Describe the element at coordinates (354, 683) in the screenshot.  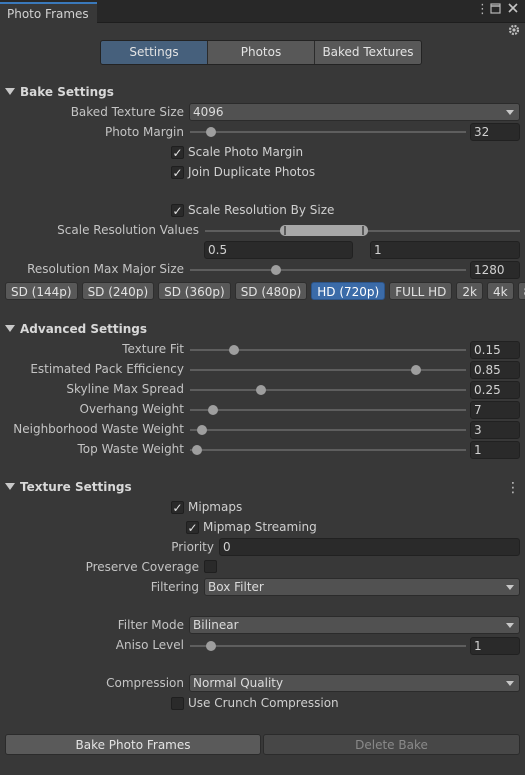
I see `compression-dropdown: Normal Quality` at that location.